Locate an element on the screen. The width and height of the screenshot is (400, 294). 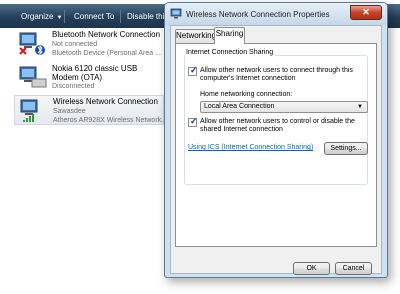
ics-group-title: Internet Connection Sharing is located at coordinates (230, 52).